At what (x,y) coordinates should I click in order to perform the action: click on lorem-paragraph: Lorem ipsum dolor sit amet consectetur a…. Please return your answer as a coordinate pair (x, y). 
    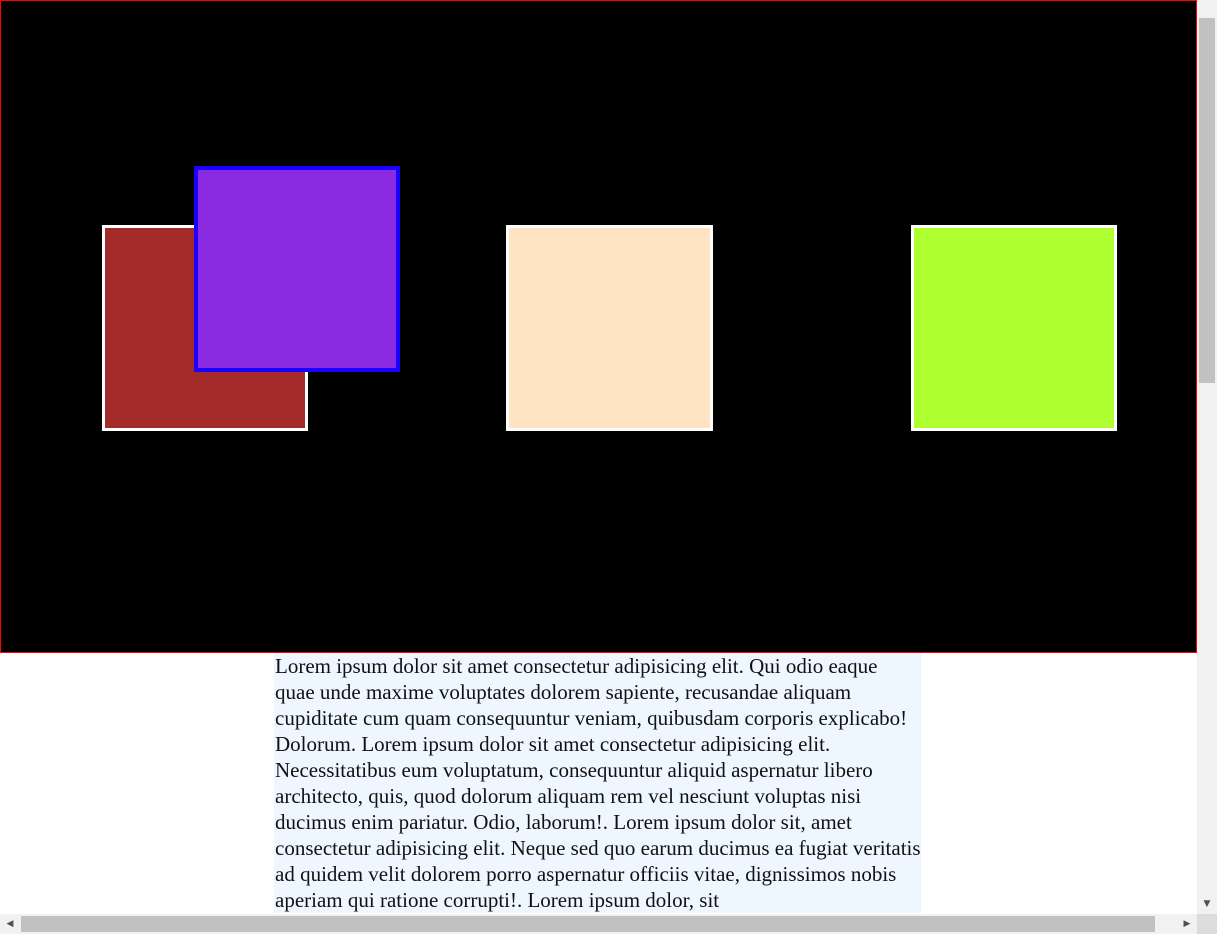
    Looking at the image, I should click on (597, 783).